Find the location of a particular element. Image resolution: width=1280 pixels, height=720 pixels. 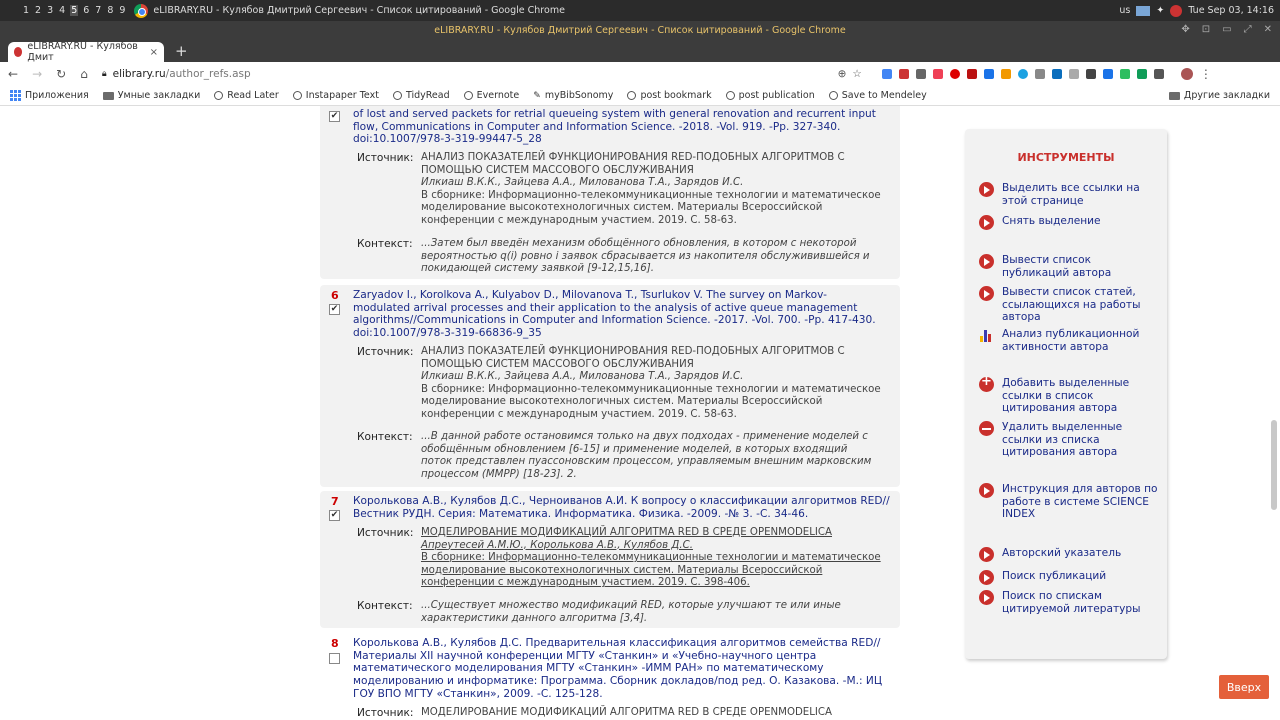

workspace-1: 1 is located at coordinates (26, 10).